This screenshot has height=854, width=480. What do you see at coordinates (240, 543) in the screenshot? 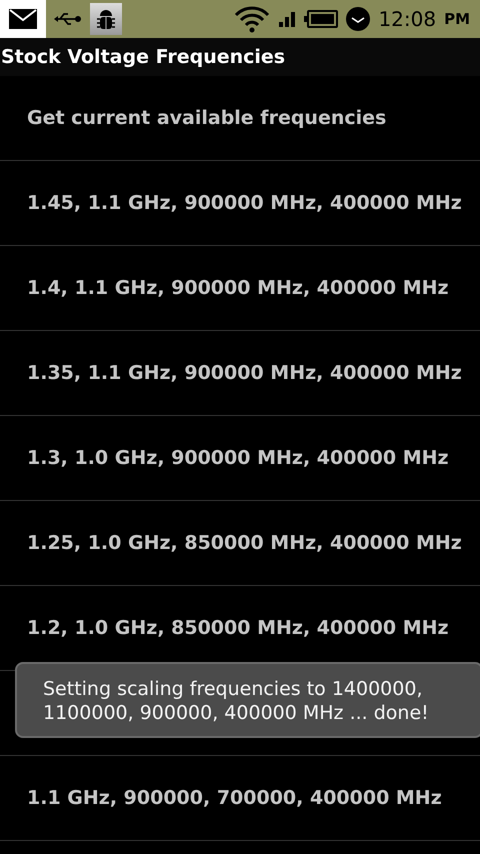
I see `list-item: 1.25, 1.0 GHz, 850000 MHz, 400000 MHz` at bounding box center [240, 543].